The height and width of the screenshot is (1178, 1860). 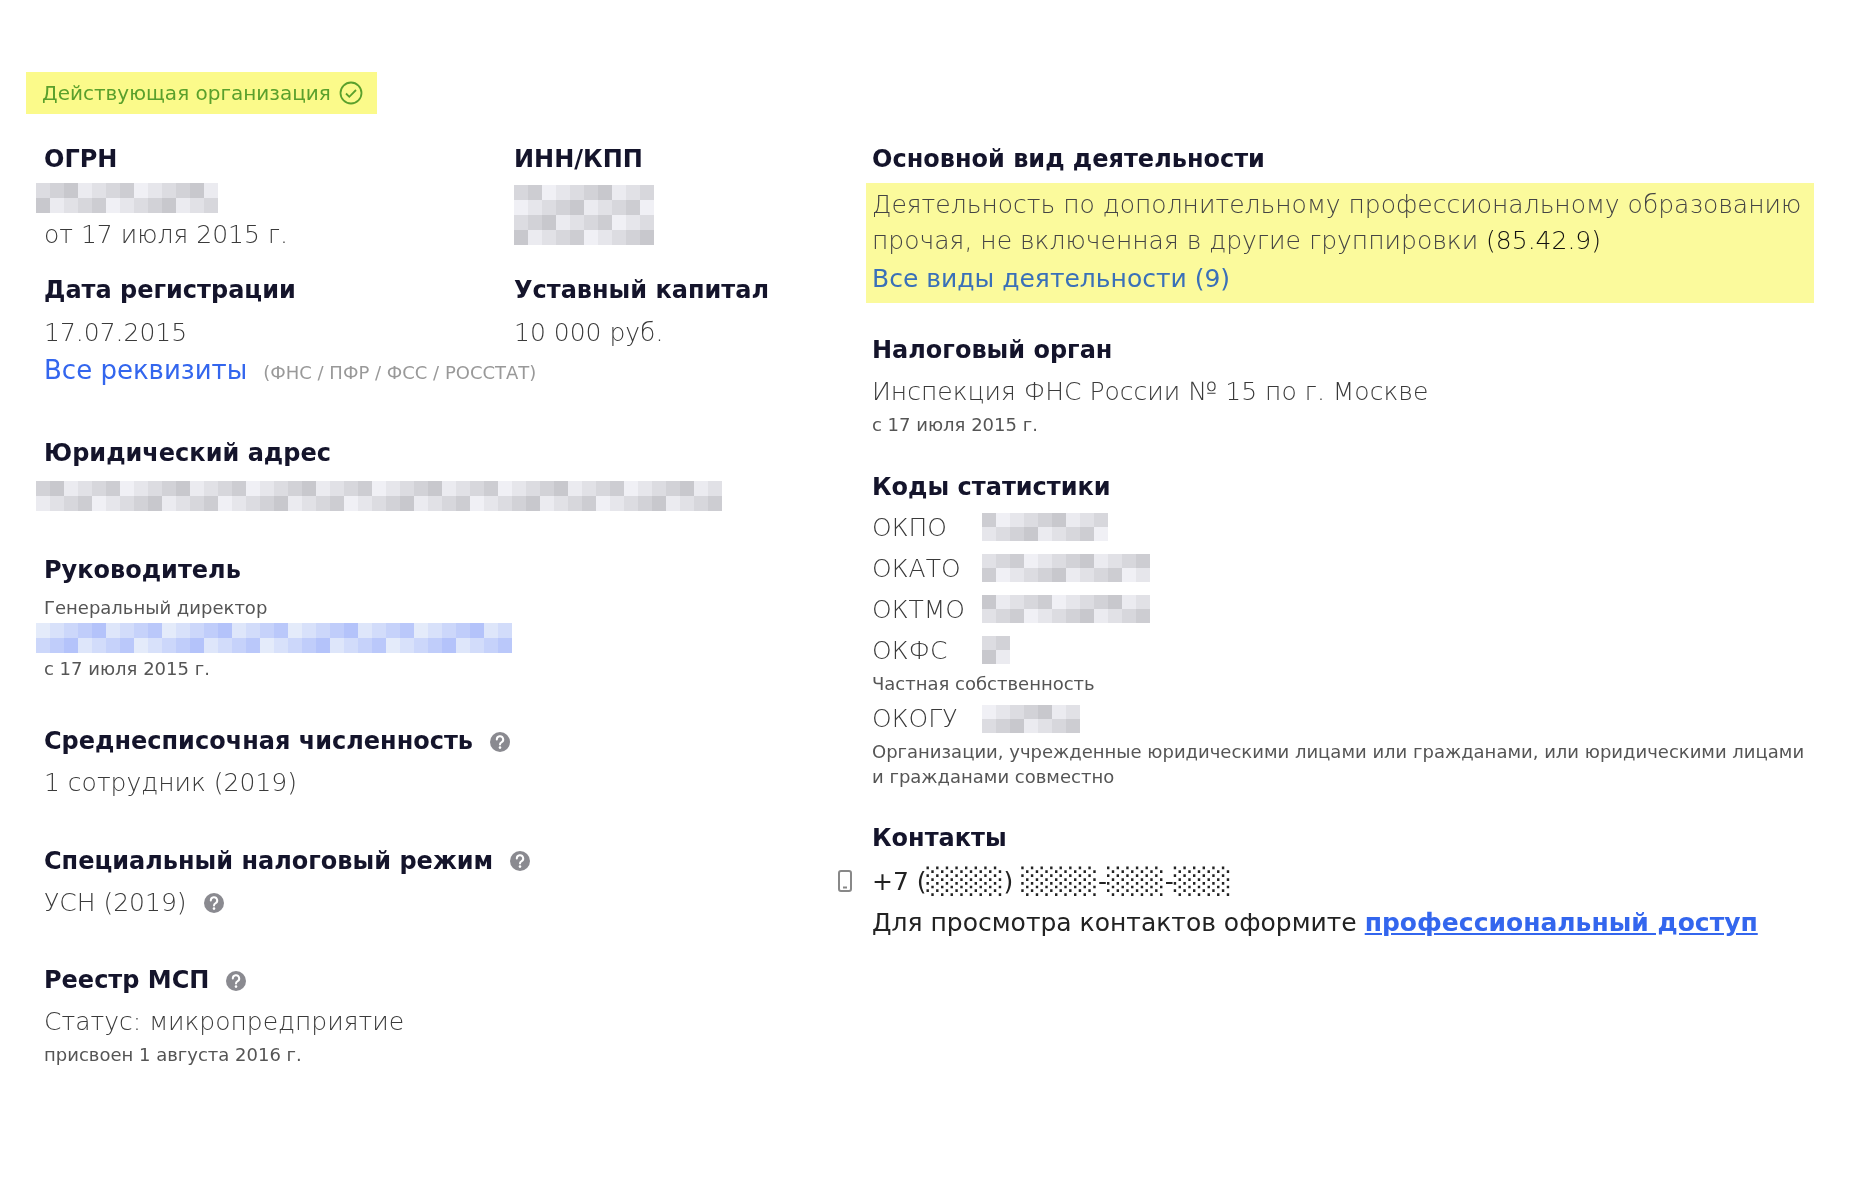 What do you see at coordinates (919, 609) in the screenshot?
I see `code-label: ОКТМО` at bounding box center [919, 609].